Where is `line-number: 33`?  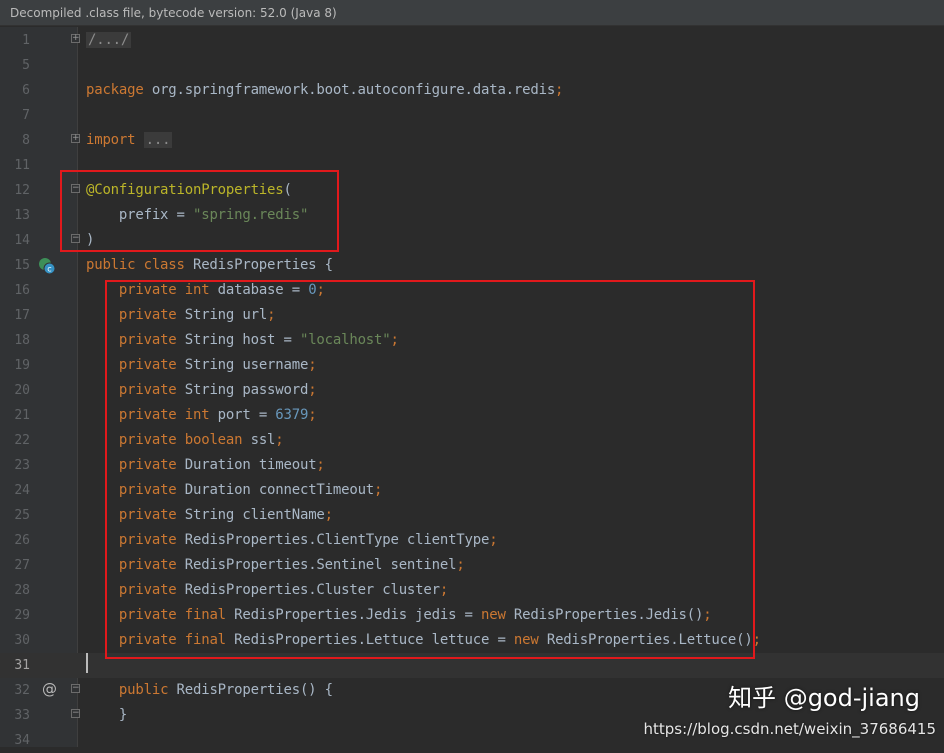
line-number: 33 is located at coordinates (22, 715).